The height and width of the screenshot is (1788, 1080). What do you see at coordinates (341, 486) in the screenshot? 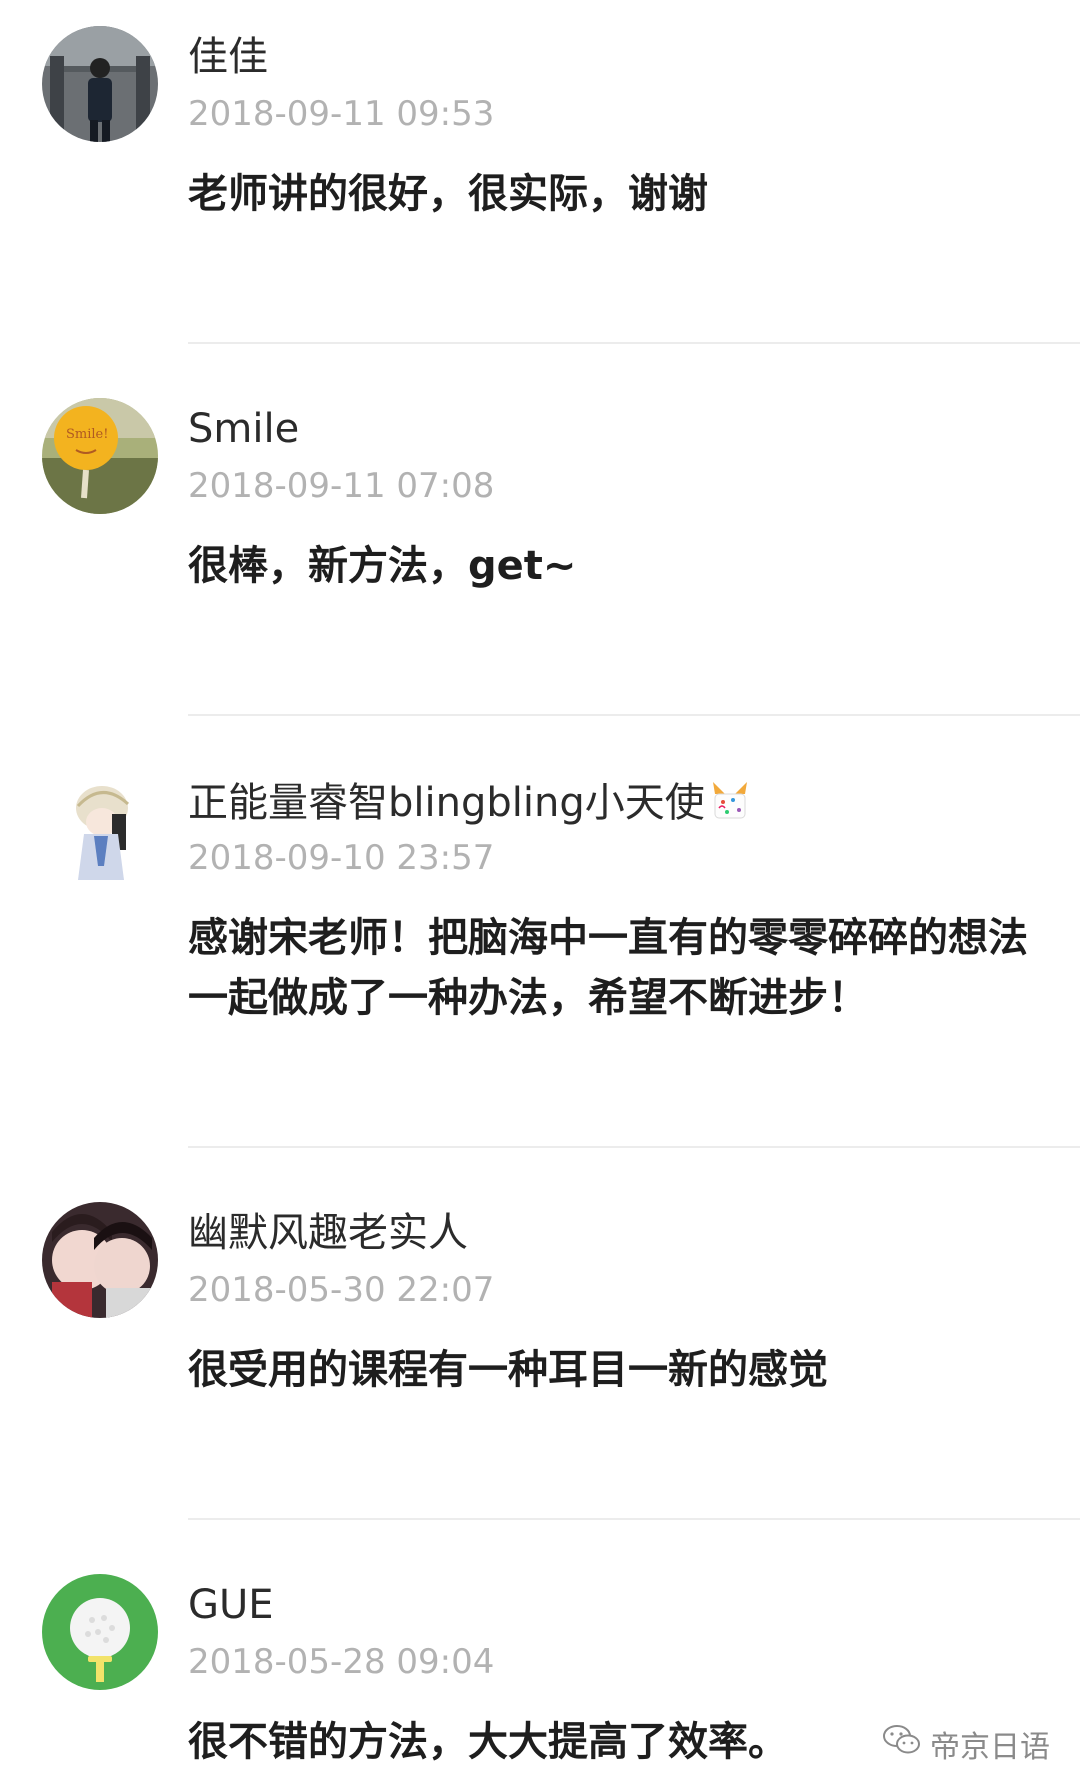
I see `comment-time: 2018-09-11 07:08` at bounding box center [341, 486].